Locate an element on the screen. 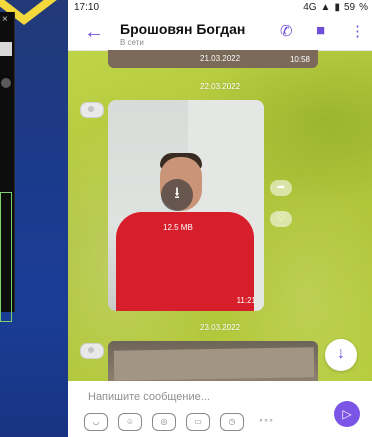 This screenshot has width=372, height=437. status-indicators: 4G ▲ ▮ 59 % is located at coordinates (335, 7).